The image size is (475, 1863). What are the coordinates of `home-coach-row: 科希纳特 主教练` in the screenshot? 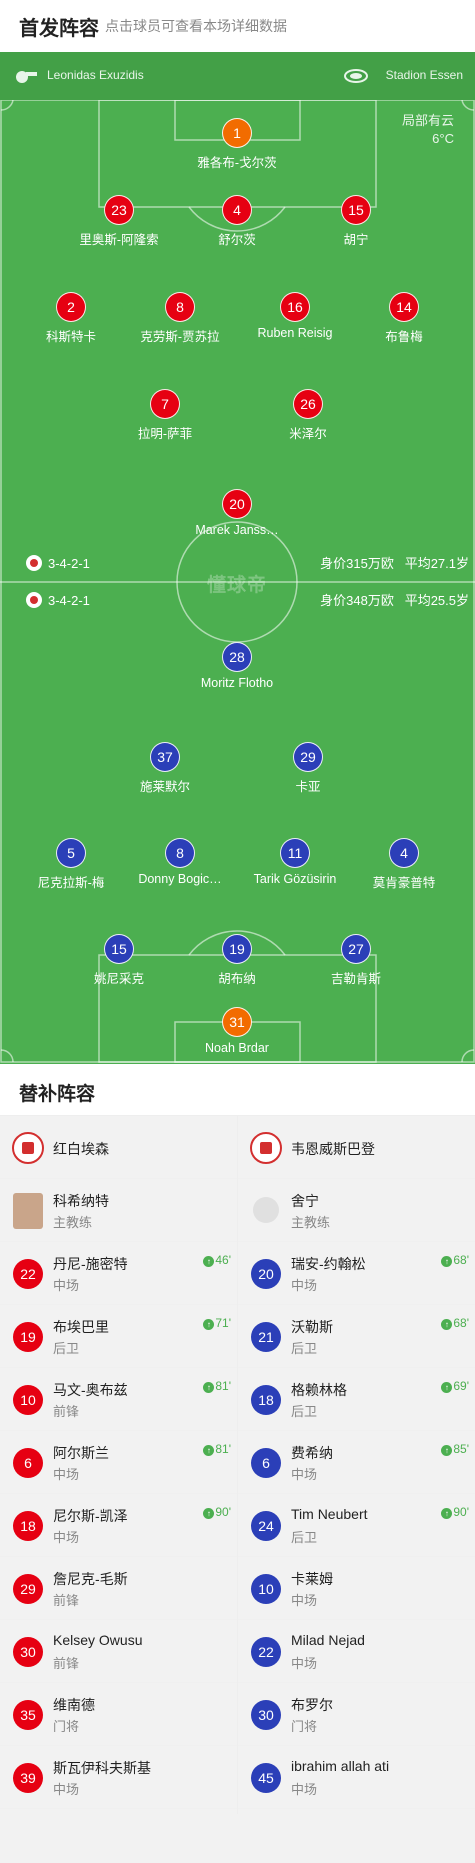 It's located at (118, 1210).